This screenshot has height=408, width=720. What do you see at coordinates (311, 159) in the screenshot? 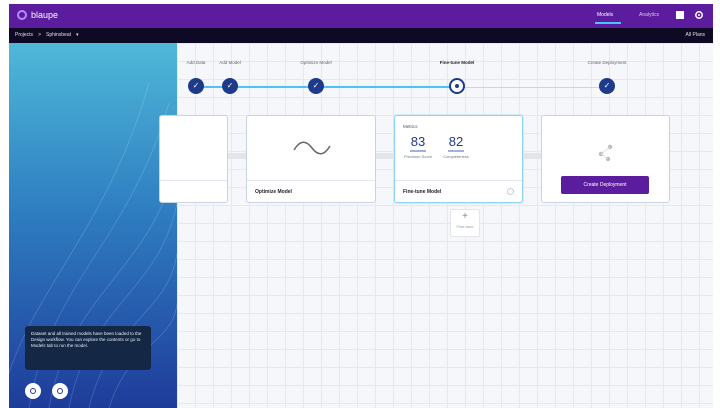
I see `card-optimize-model: Optimize Model` at bounding box center [311, 159].